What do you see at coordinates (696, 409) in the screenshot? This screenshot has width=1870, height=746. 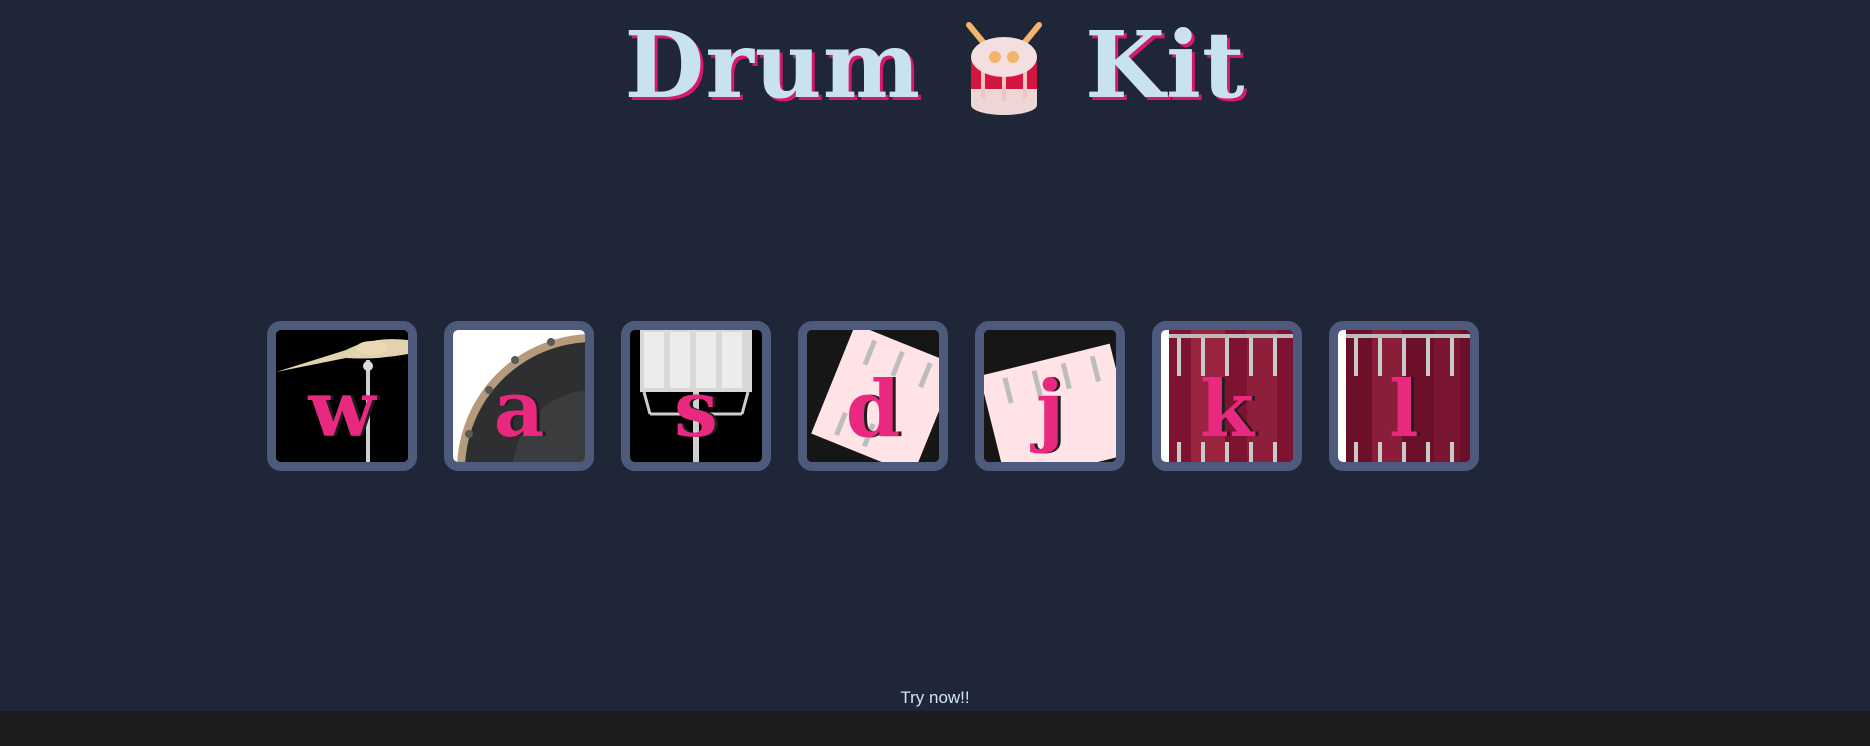 I see `drum-key-s: s` at bounding box center [696, 409].